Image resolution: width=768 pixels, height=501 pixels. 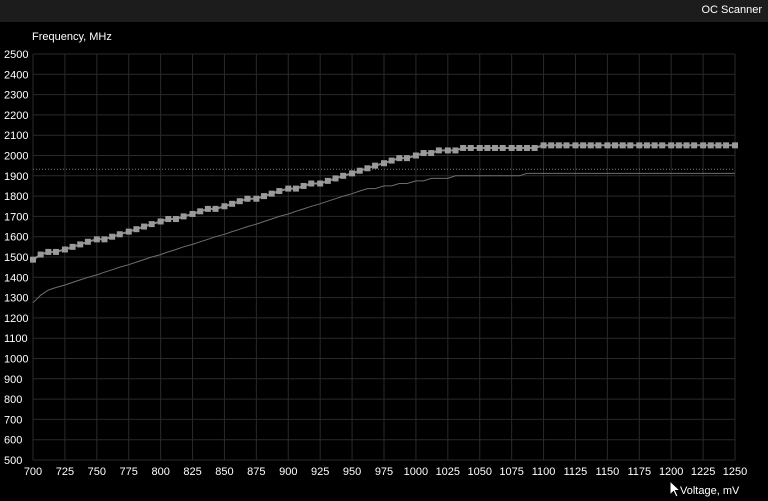 I want to click on window-title: OC Scanner, so click(x=731, y=10).